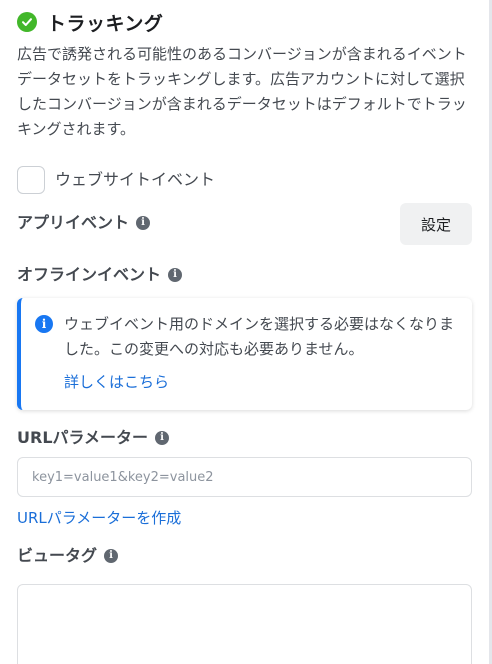 The height and width of the screenshot is (664, 492). I want to click on url-parameters-input, so click(244, 477).